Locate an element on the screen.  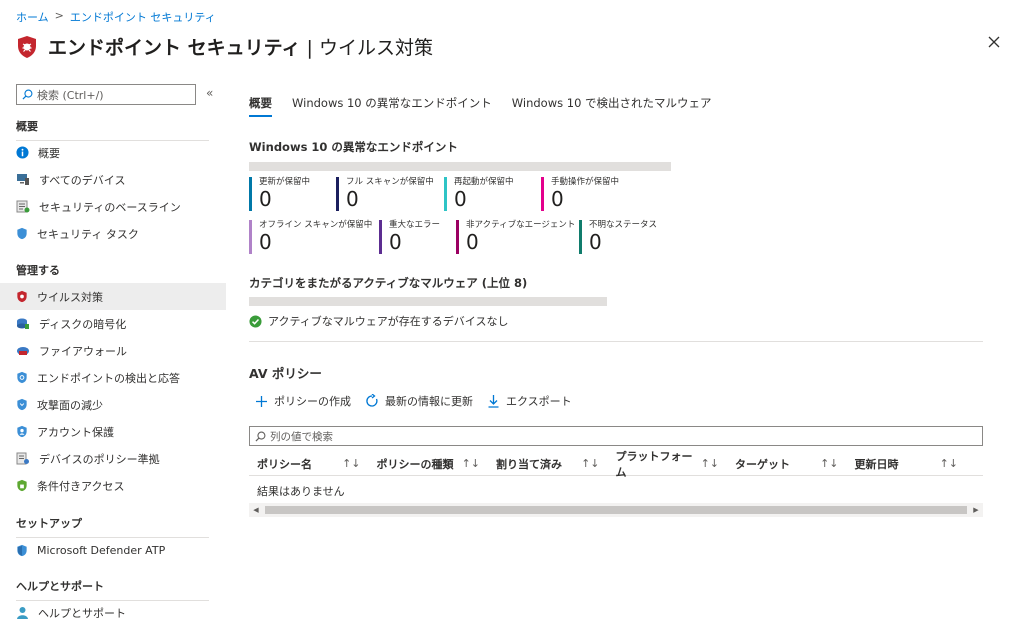
check-circle-icon is located at coordinates (255, 321).